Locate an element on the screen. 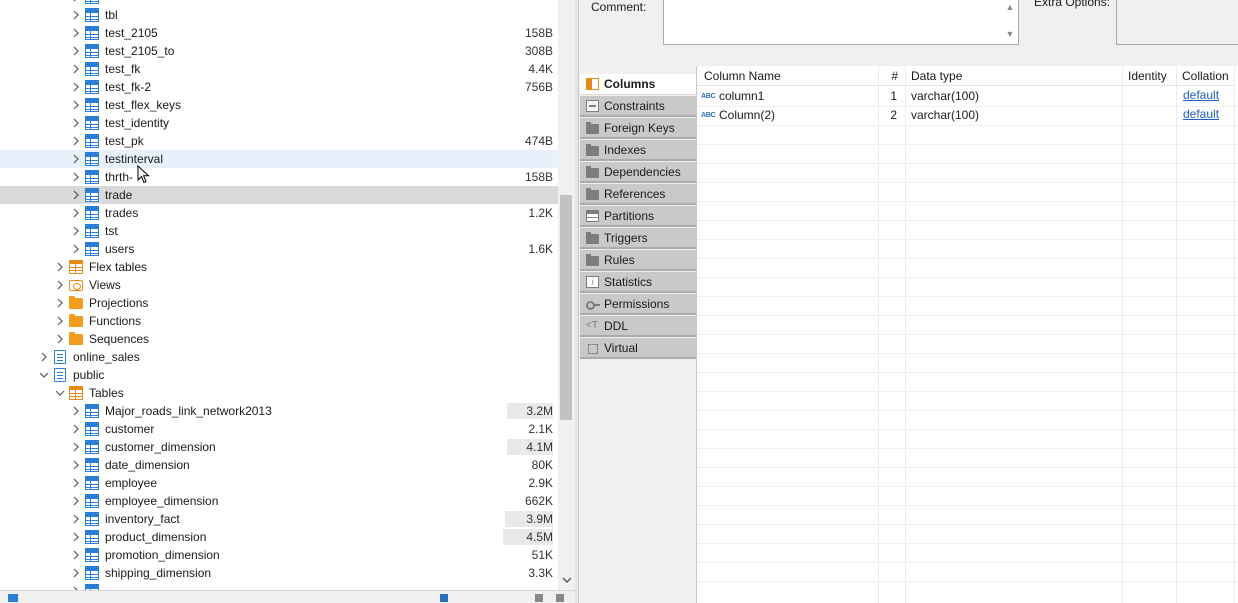 The height and width of the screenshot is (603, 1238). column-header-identity: Identity is located at coordinates (1149, 76).